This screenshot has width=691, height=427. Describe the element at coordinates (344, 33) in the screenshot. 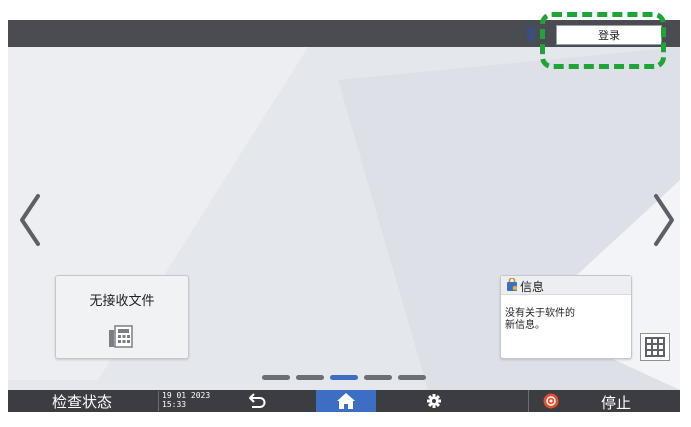

I see `top-bar: 登录` at that location.